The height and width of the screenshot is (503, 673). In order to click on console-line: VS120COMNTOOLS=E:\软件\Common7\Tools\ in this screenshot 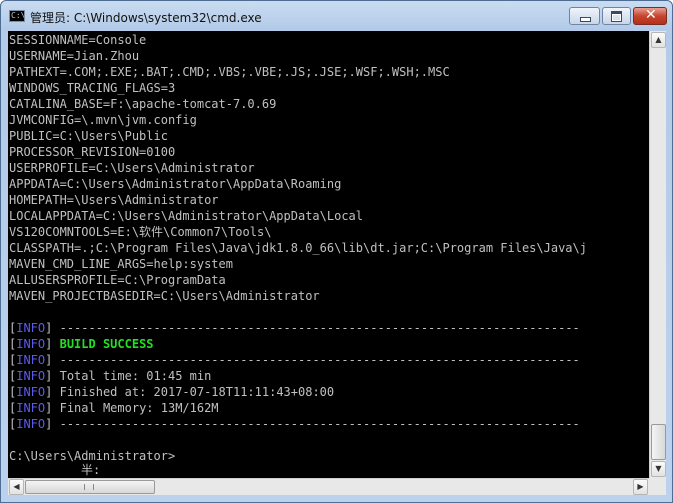, I will do `click(140, 232)`.